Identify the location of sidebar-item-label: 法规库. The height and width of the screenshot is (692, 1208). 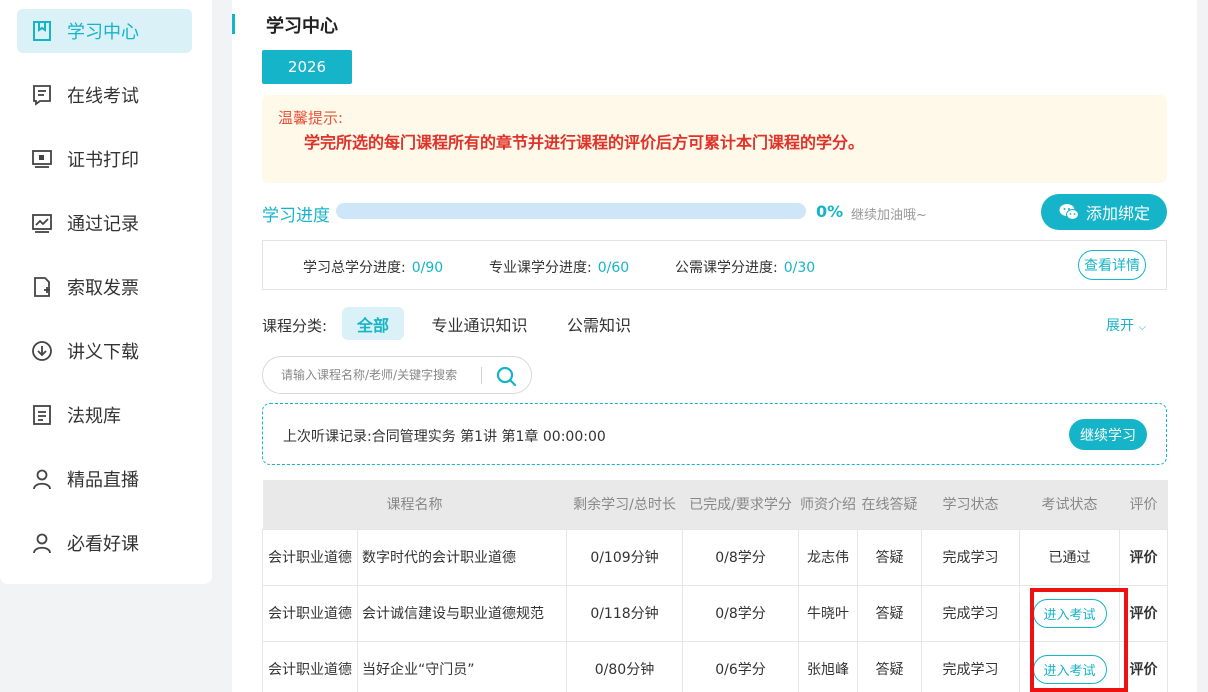
(94, 416).